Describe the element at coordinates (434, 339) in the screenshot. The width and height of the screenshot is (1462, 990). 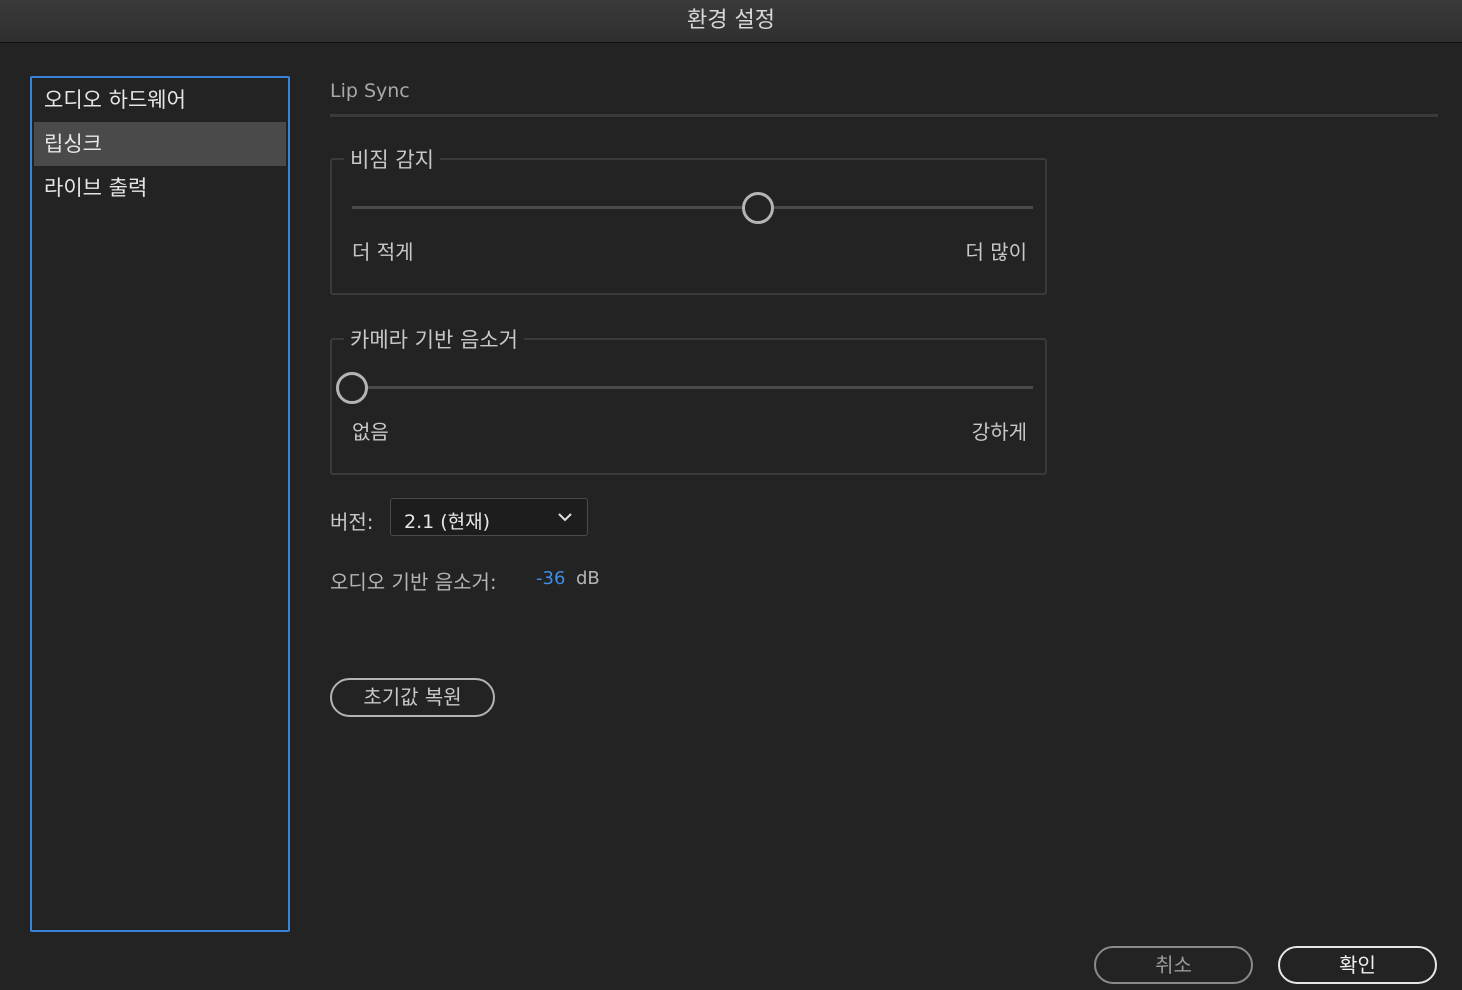
I see `camera-mute-legend: 카메라 기반 음소거` at that location.